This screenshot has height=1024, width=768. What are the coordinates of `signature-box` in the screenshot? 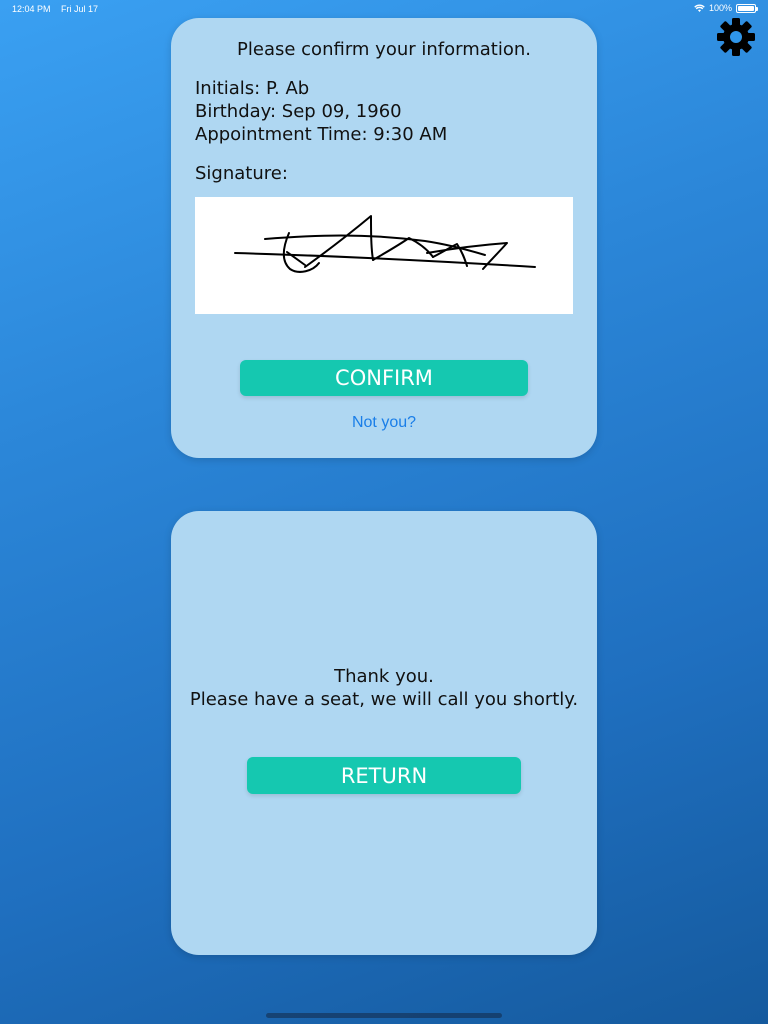 It's located at (384, 255).